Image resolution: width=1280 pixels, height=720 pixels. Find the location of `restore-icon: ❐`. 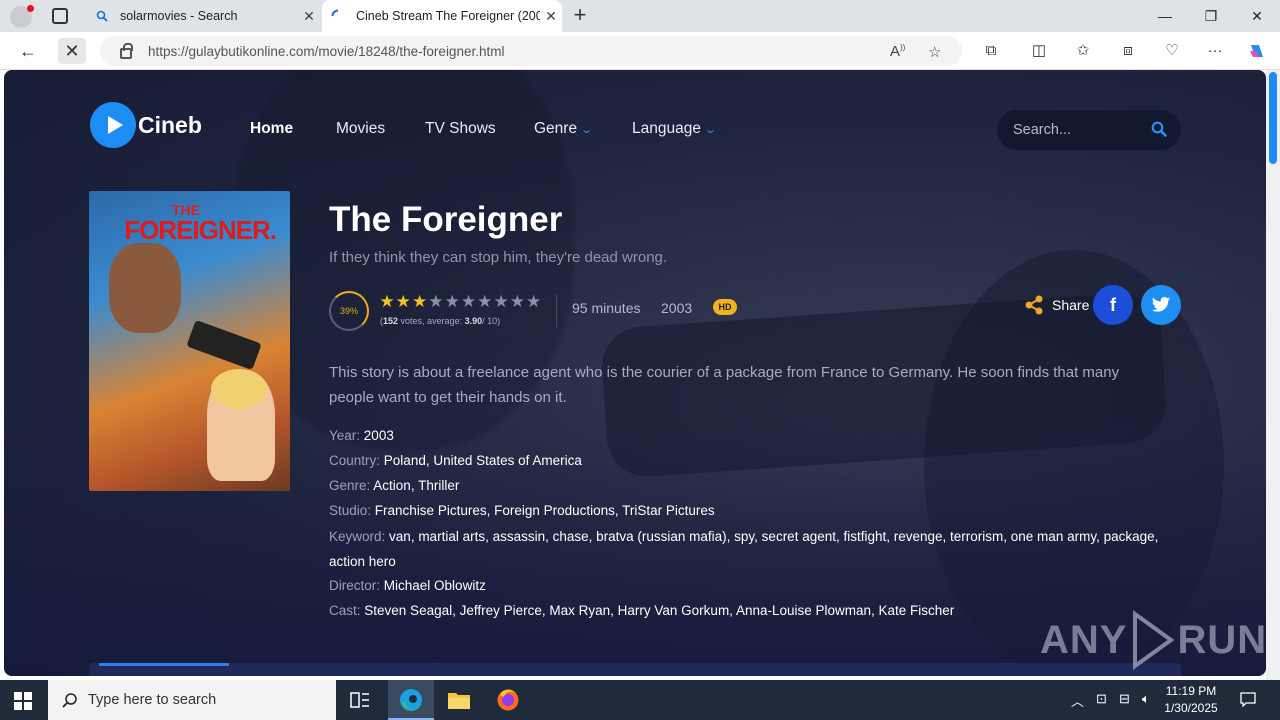

restore-icon: ❐ is located at coordinates (1211, 16).